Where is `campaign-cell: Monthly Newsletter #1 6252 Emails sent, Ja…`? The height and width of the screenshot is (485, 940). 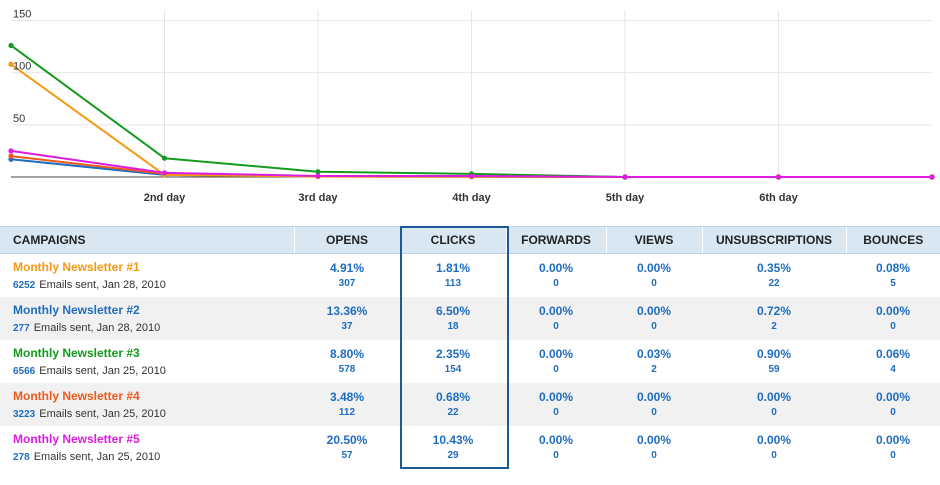
campaign-cell: Monthly Newsletter #1 6252 Emails sent, Ja… is located at coordinates (147, 276).